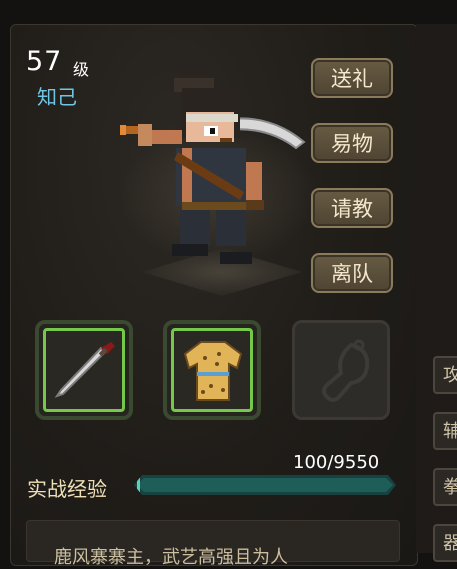 This screenshot has height=569, width=457. I want to click on equip-slot-weapon, so click(84, 370).